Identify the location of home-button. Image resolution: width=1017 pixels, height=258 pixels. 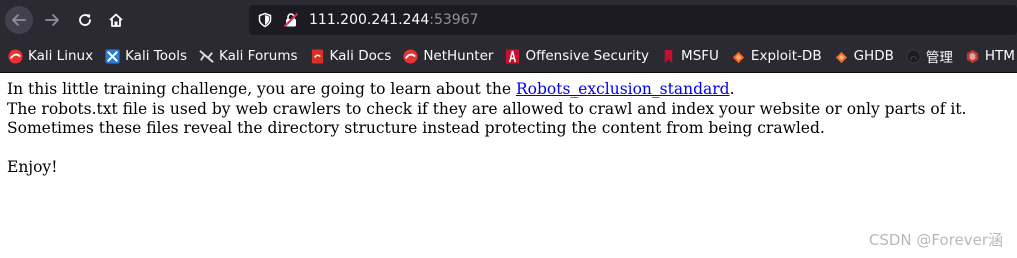
(116, 20).